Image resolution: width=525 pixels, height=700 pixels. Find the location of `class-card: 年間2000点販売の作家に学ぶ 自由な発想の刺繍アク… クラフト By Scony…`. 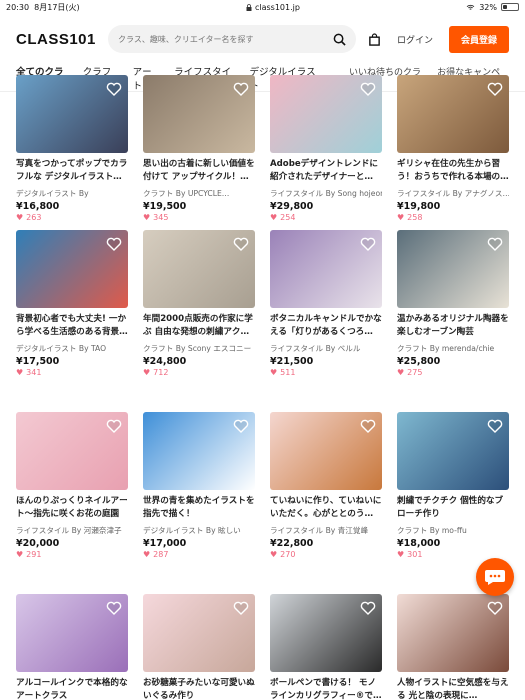

class-card: 年間2000点販売の作家に学ぶ 自由な発想の刺繍アク… クラフト By Scony… is located at coordinates (199, 303).